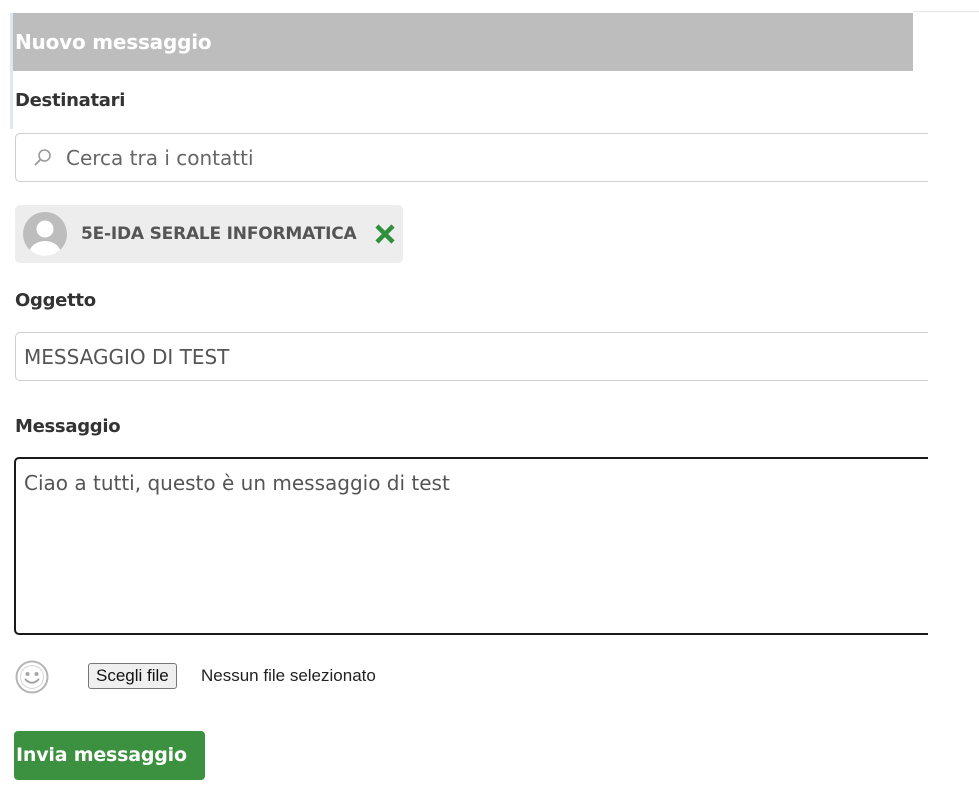 The image size is (979, 799). What do you see at coordinates (474, 356) in the screenshot?
I see `subject-input` at bounding box center [474, 356].